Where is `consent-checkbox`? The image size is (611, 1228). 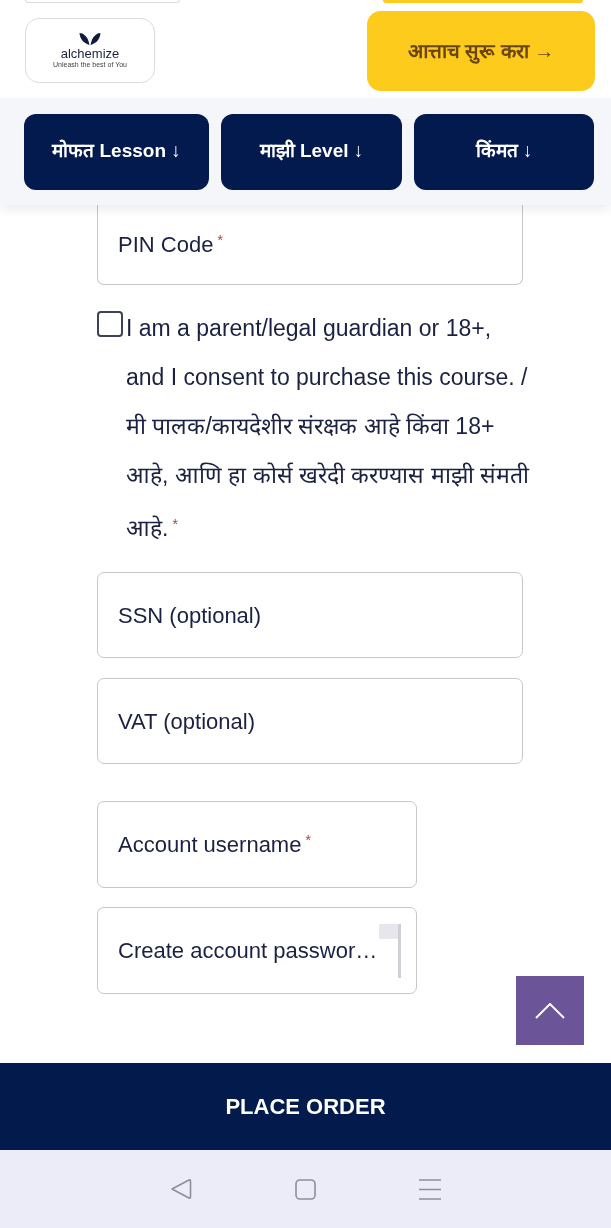 consent-checkbox is located at coordinates (110, 324).